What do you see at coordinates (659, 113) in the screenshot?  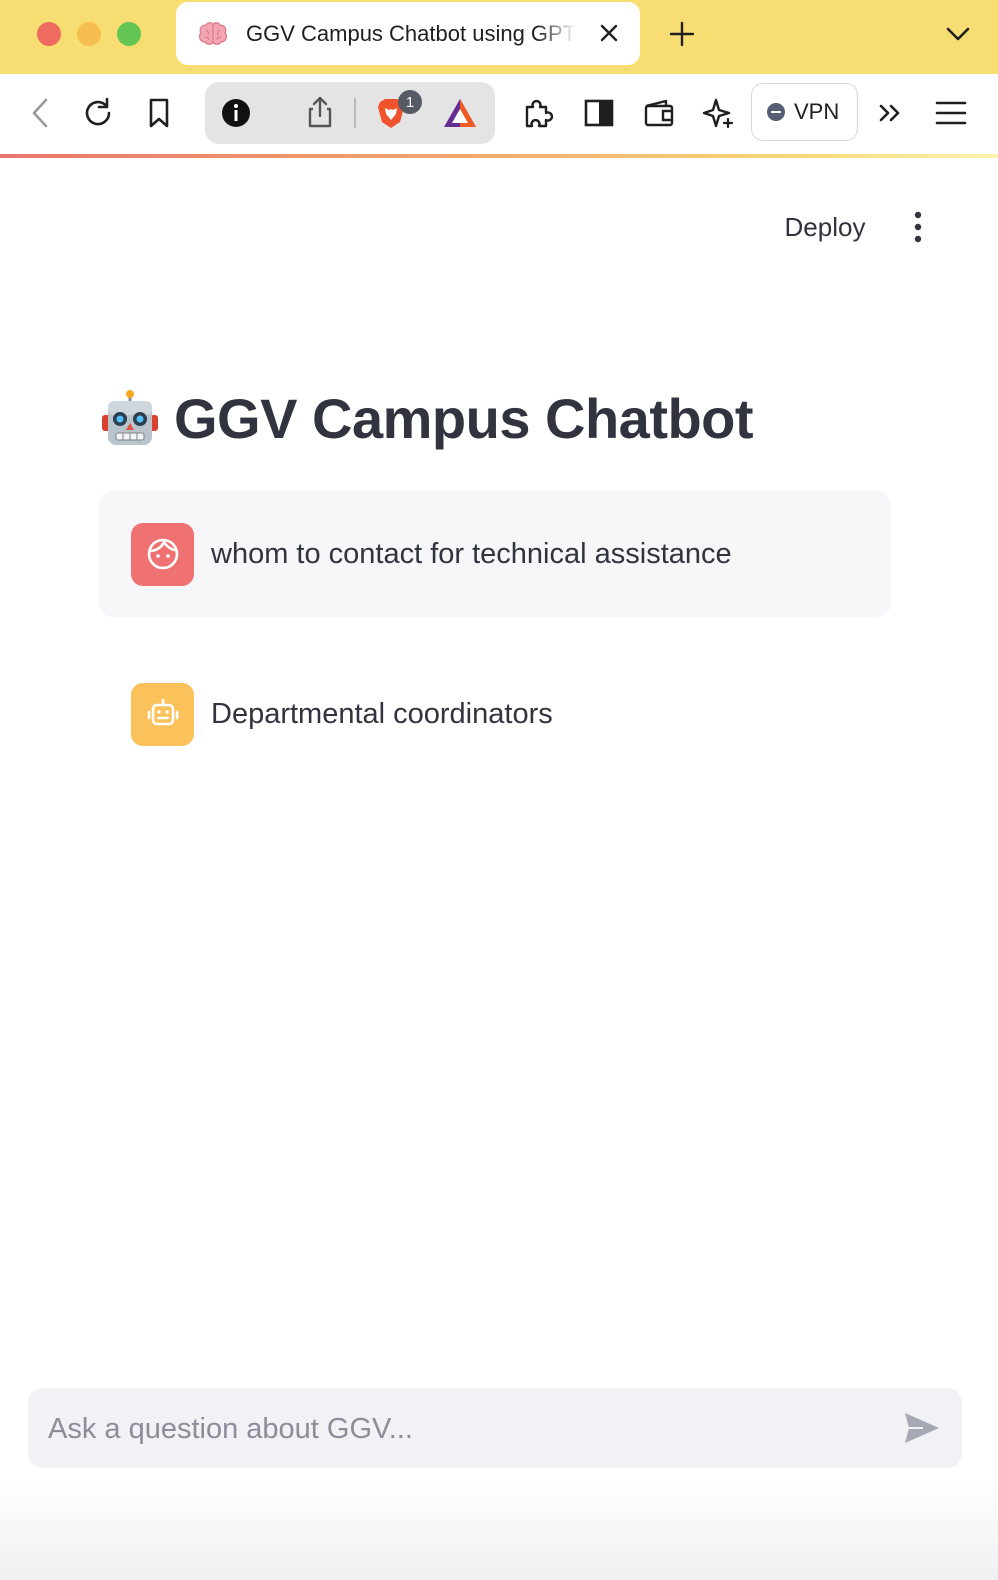 I see `wallet-icon` at bounding box center [659, 113].